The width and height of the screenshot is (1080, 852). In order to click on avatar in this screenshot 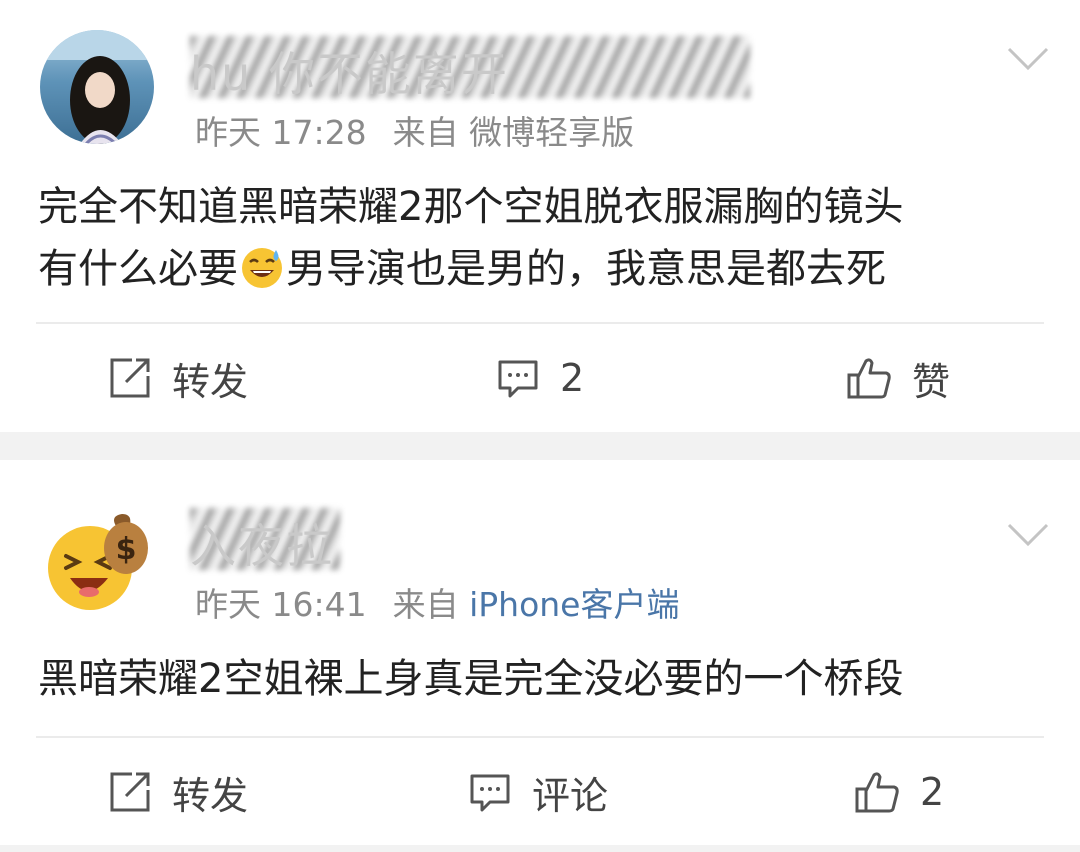, I will do `click(97, 87)`.